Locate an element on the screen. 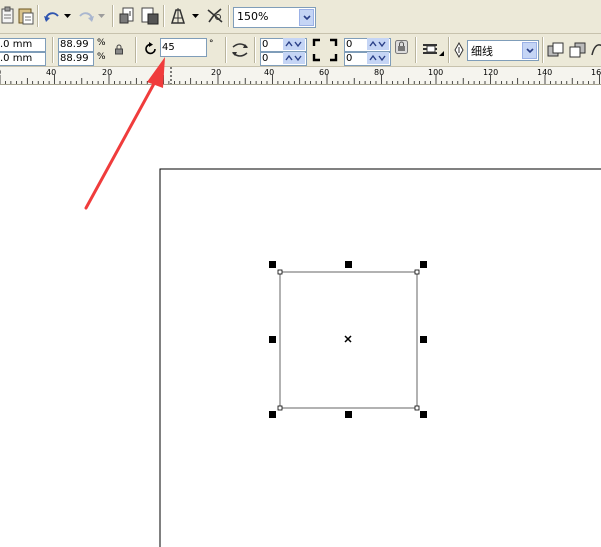 The image size is (601, 547). corner-right-top-spinner-icon is located at coordinates (378, 44).